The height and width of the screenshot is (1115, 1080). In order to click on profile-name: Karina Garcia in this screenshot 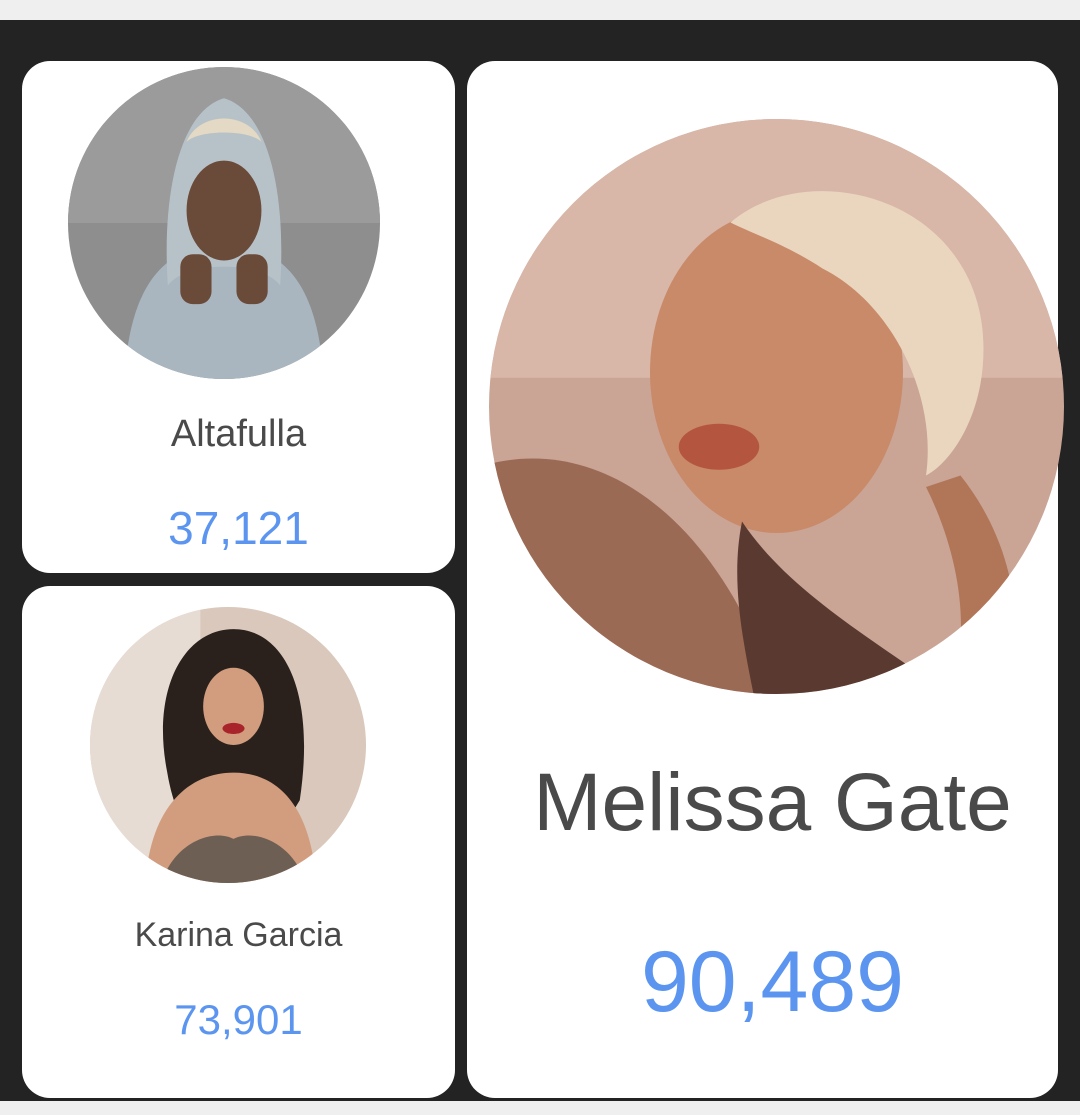, I will do `click(238, 935)`.